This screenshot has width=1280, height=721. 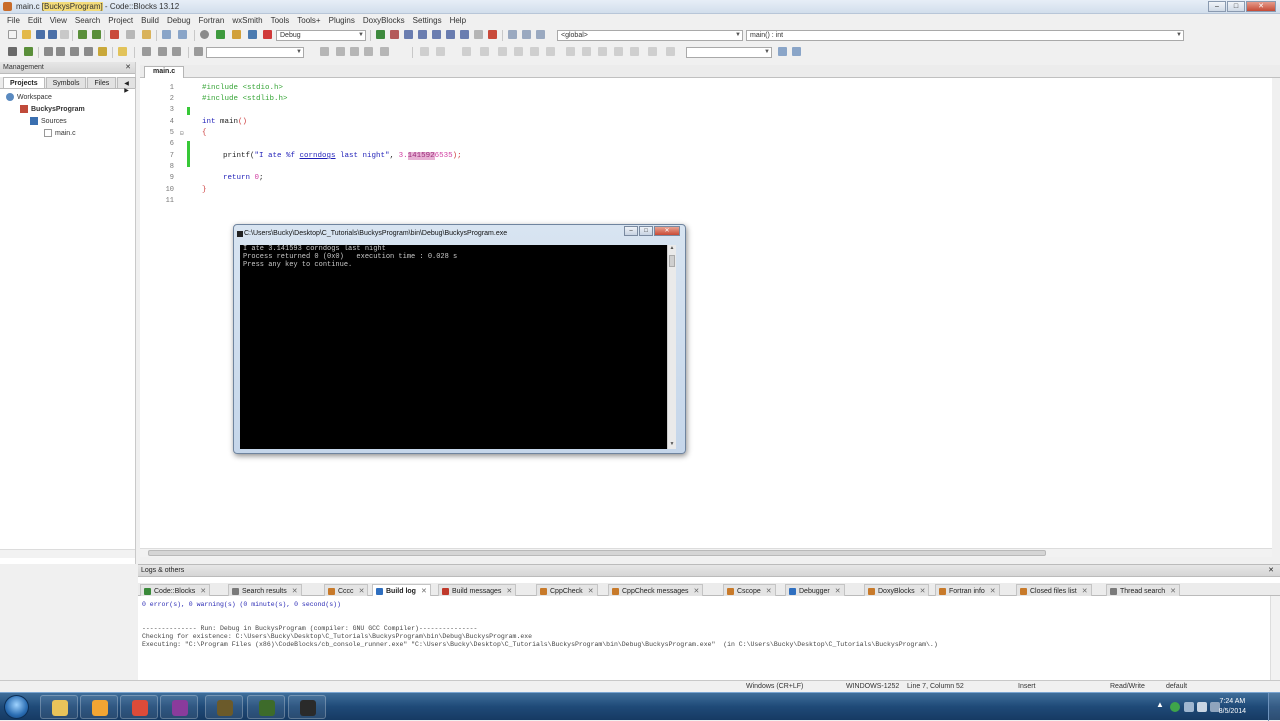 I want to click on taskbar-winrar-button, so click(x=179, y=707).